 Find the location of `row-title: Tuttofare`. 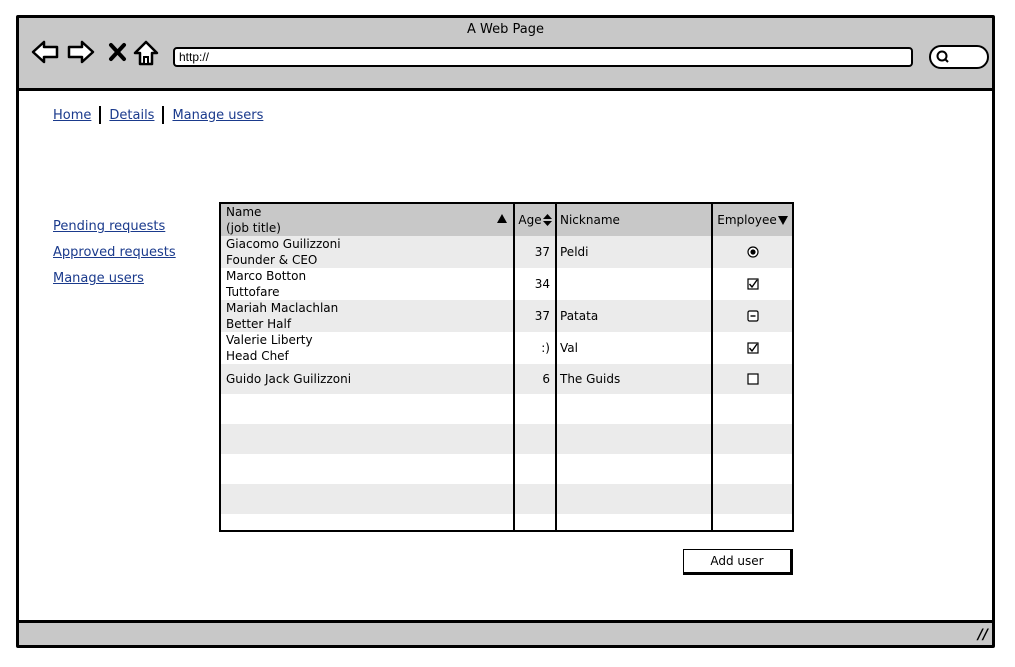

row-title: Tuttofare is located at coordinates (253, 292).